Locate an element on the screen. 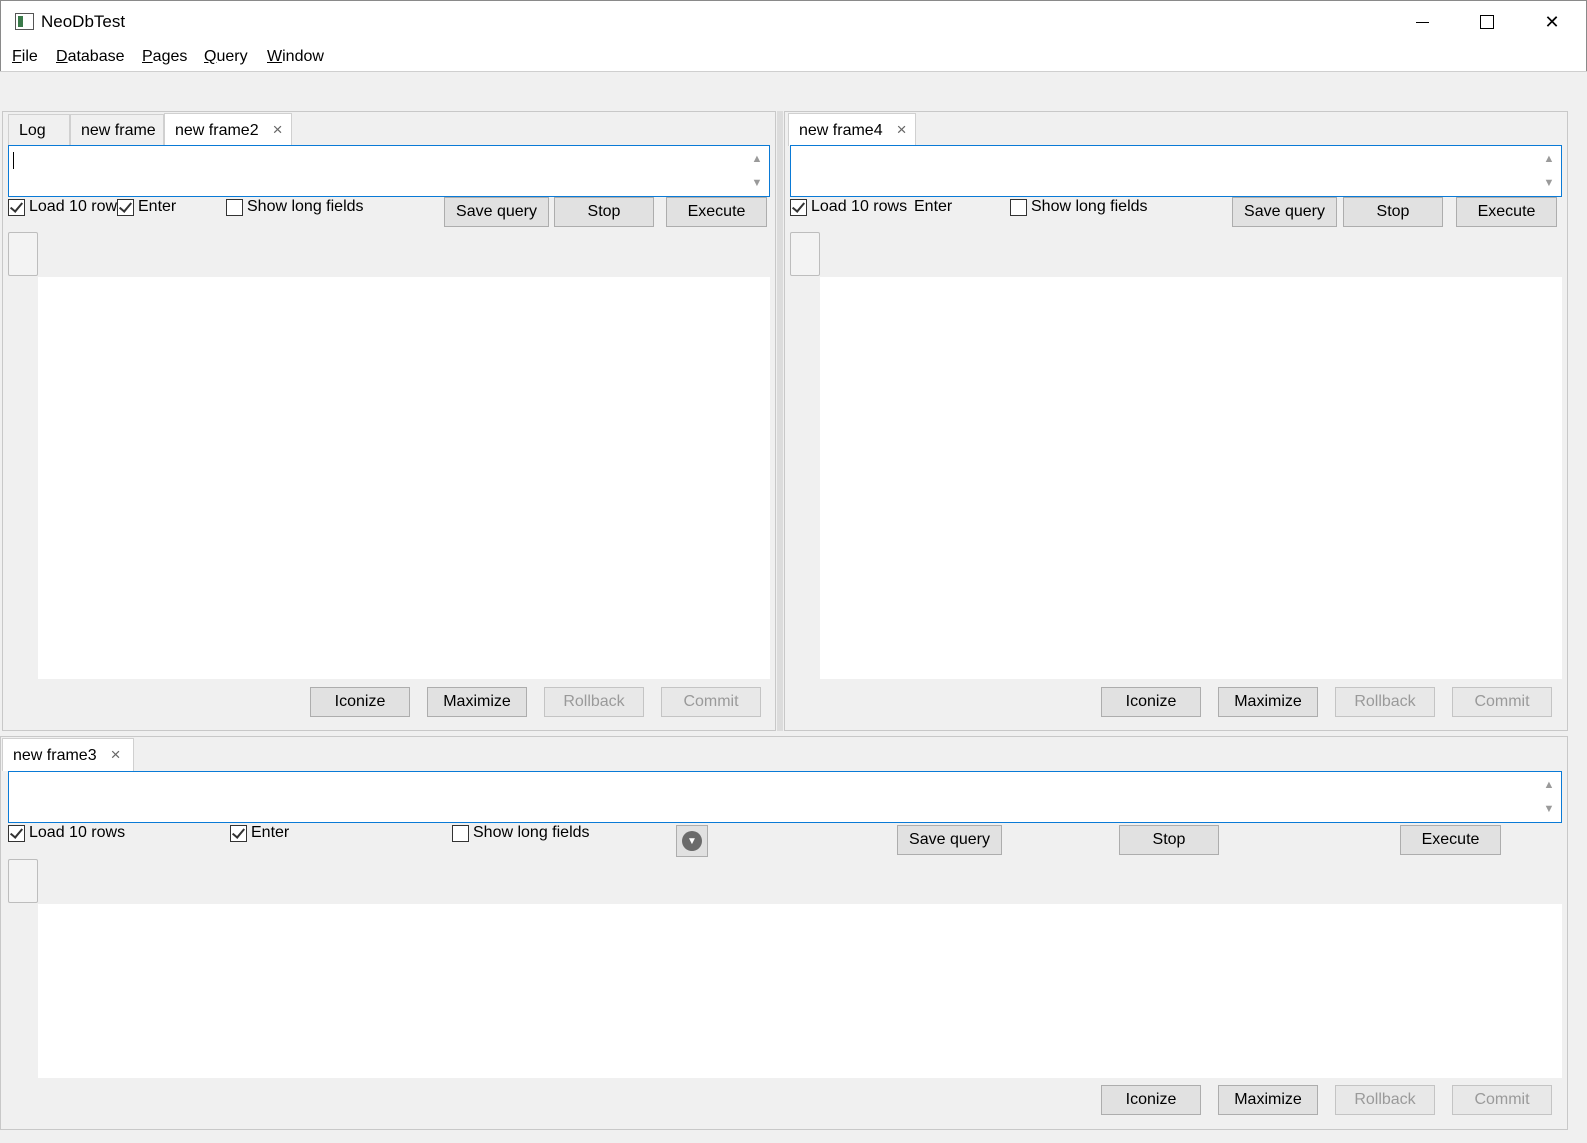 This screenshot has height=1143, width=1587. app-icon is located at coordinates (24, 21).